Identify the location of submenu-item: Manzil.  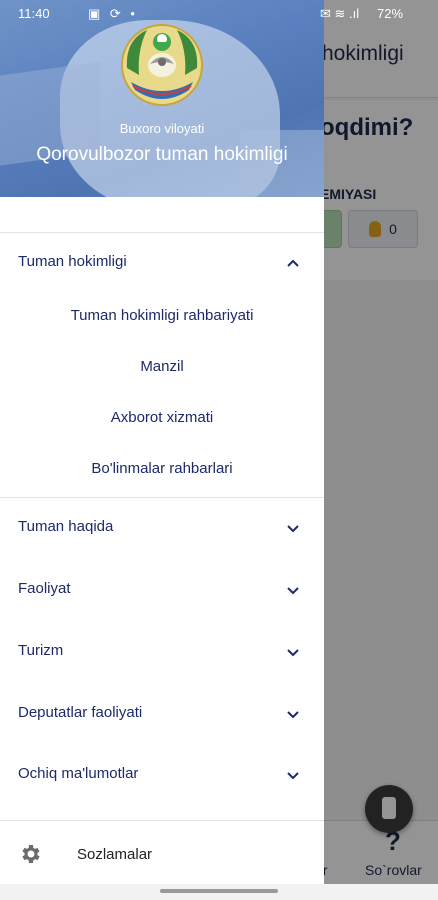
(162, 378).